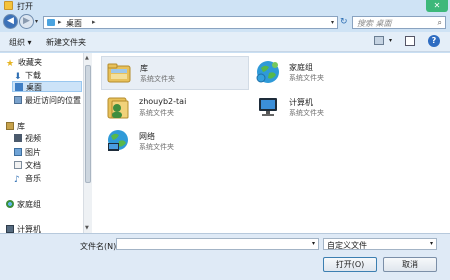  Describe the element at coordinates (225, 42) in the screenshot. I see `toolbar: 组织 ▾ 新建文件夹 ▾ ?` at that location.